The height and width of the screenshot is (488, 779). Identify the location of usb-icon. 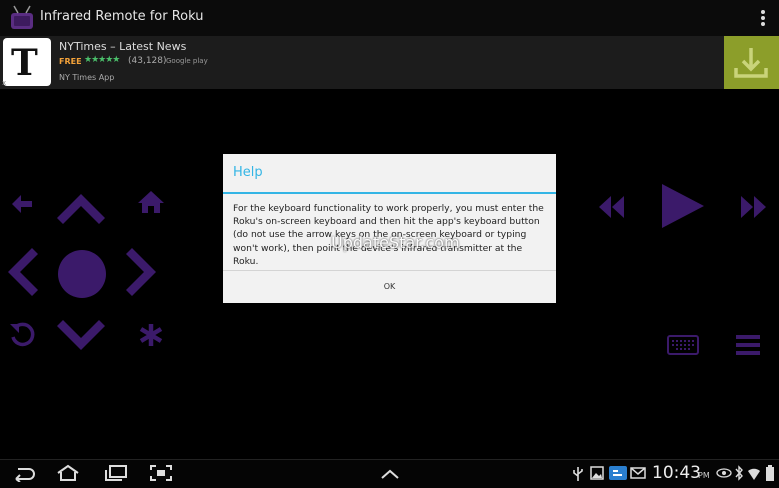
(578, 474).